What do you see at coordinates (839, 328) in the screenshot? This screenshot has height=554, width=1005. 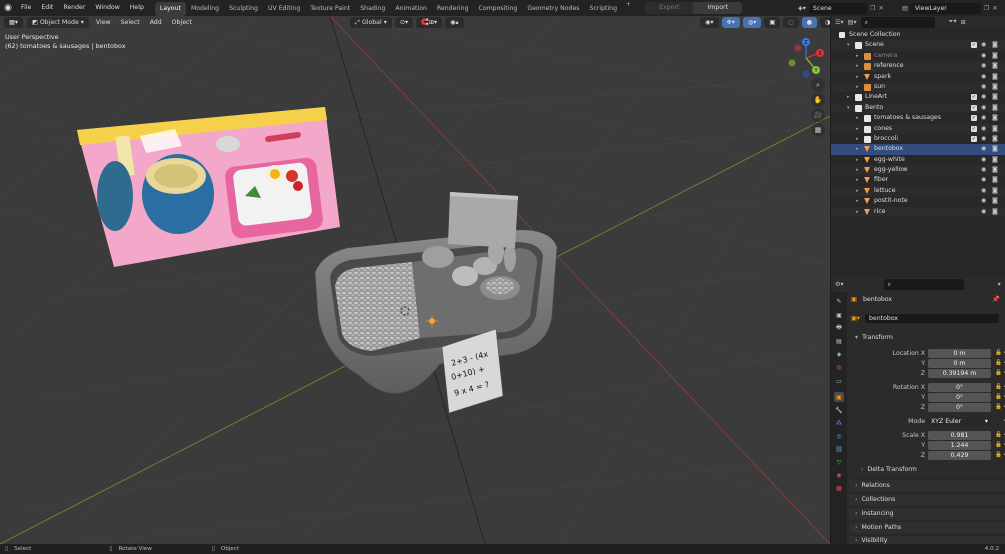 I see `output-tab-icon: 🖶` at bounding box center [839, 328].